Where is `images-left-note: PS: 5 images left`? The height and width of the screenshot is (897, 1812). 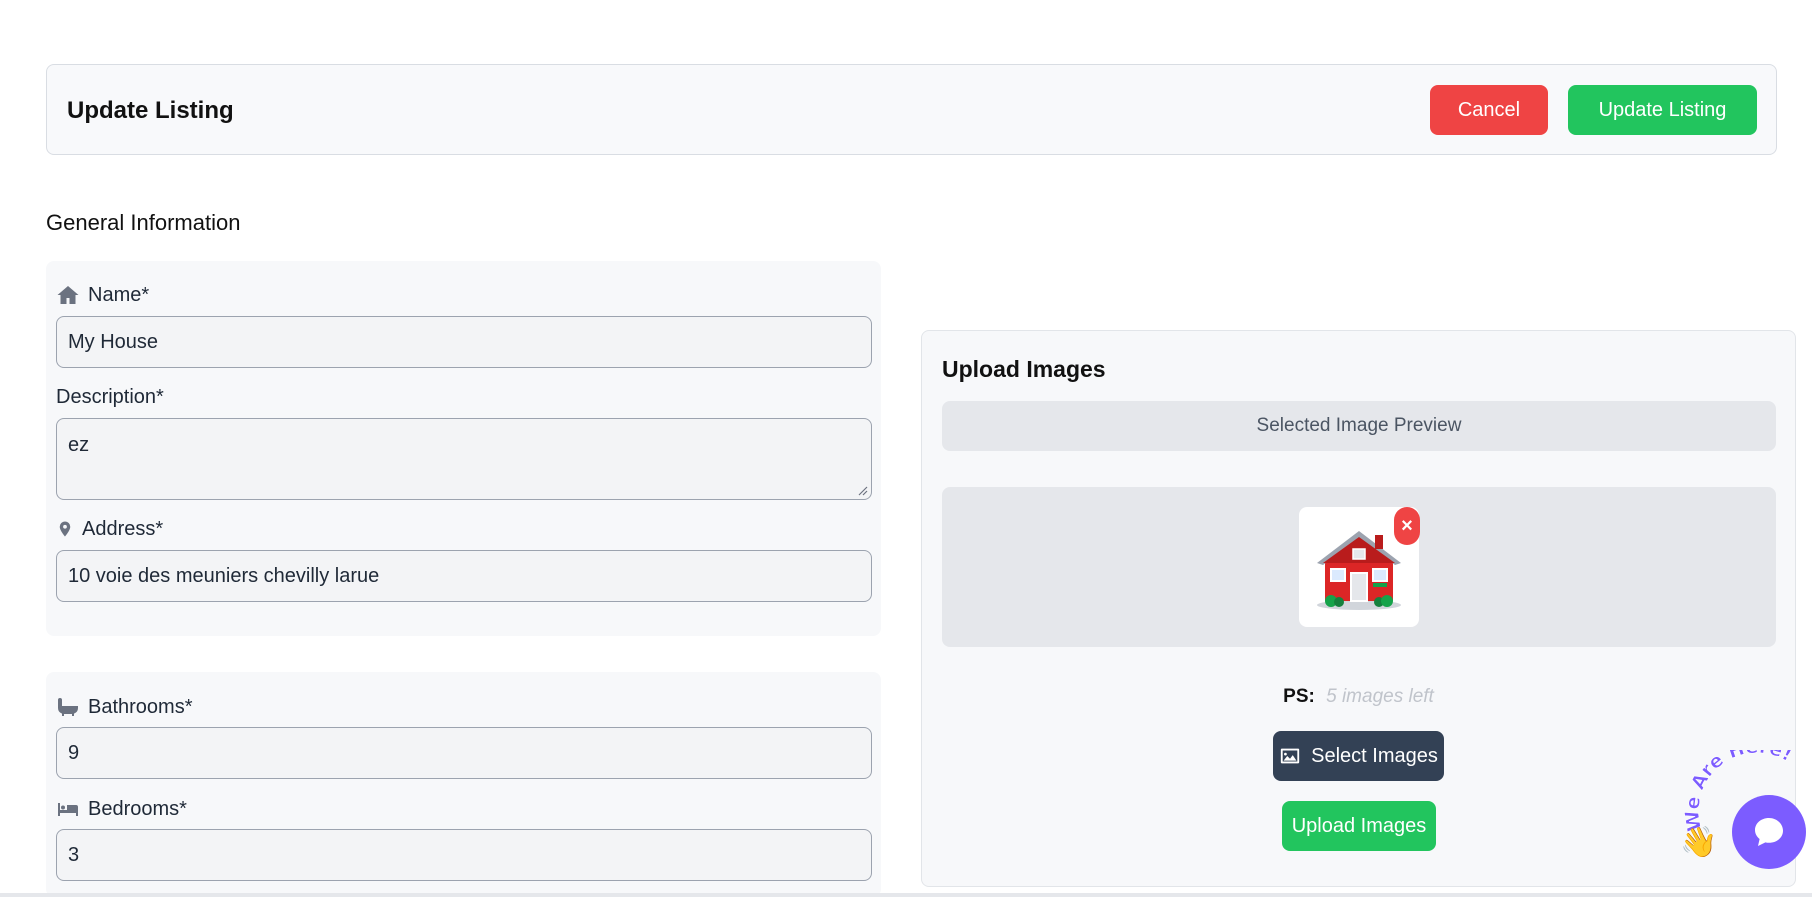
images-left-note: PS: 5 images left is located at coordinates (1358, 697).